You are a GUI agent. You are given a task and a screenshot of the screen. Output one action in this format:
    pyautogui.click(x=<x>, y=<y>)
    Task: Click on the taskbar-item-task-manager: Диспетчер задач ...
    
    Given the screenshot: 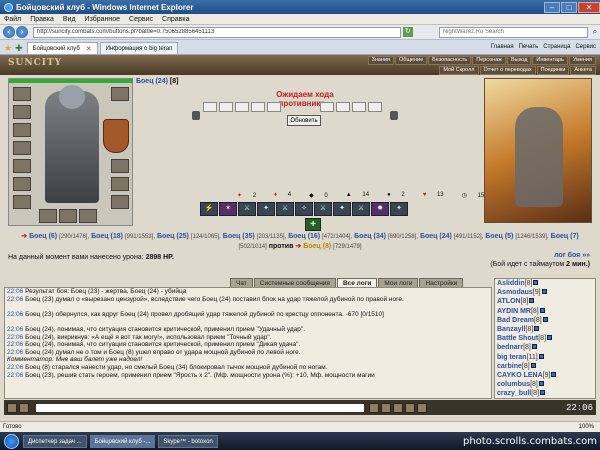 What is the action you would take?
    pyautogui.click(x=55, y=441)
    